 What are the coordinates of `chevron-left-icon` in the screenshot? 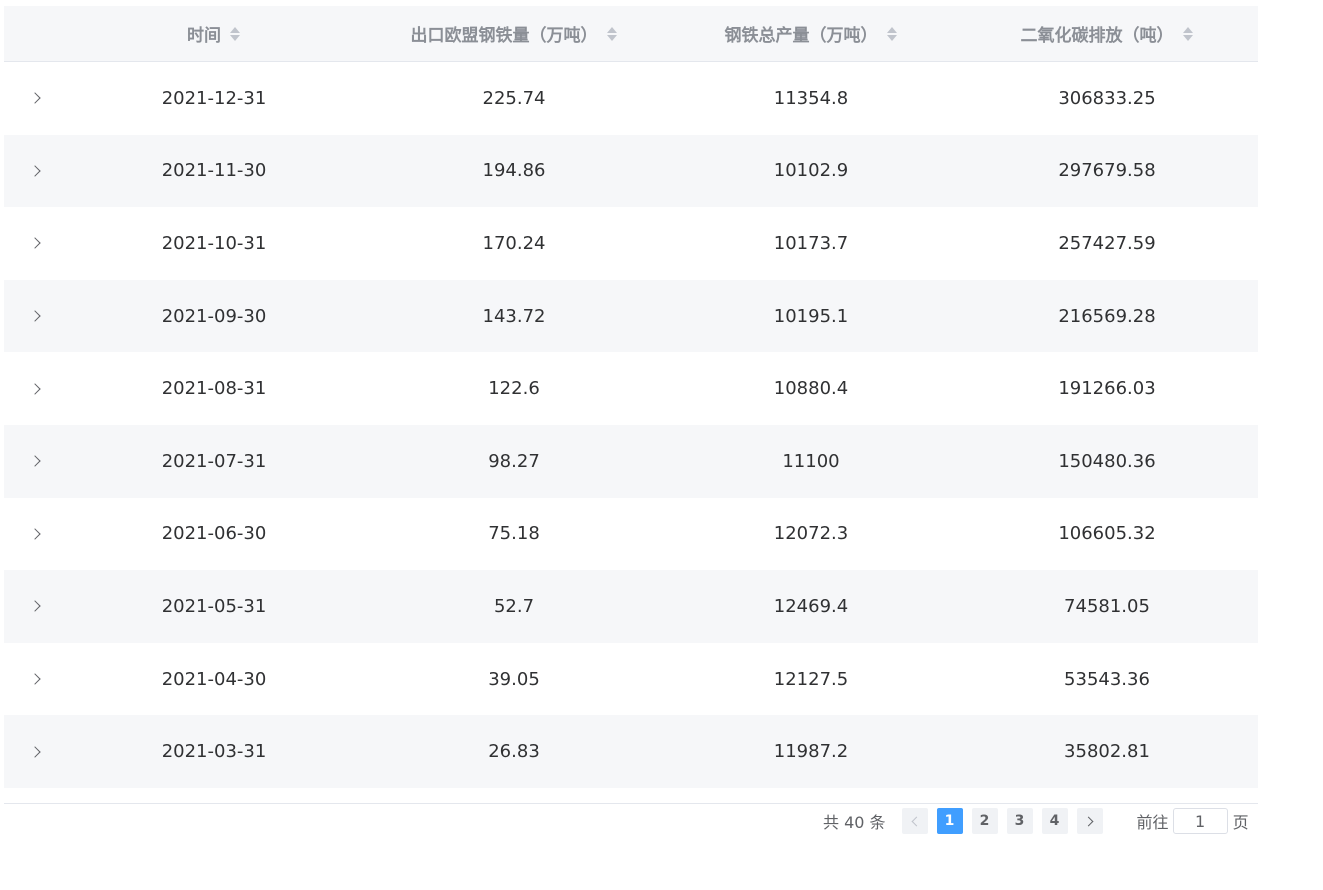 It's located at (916, 821).